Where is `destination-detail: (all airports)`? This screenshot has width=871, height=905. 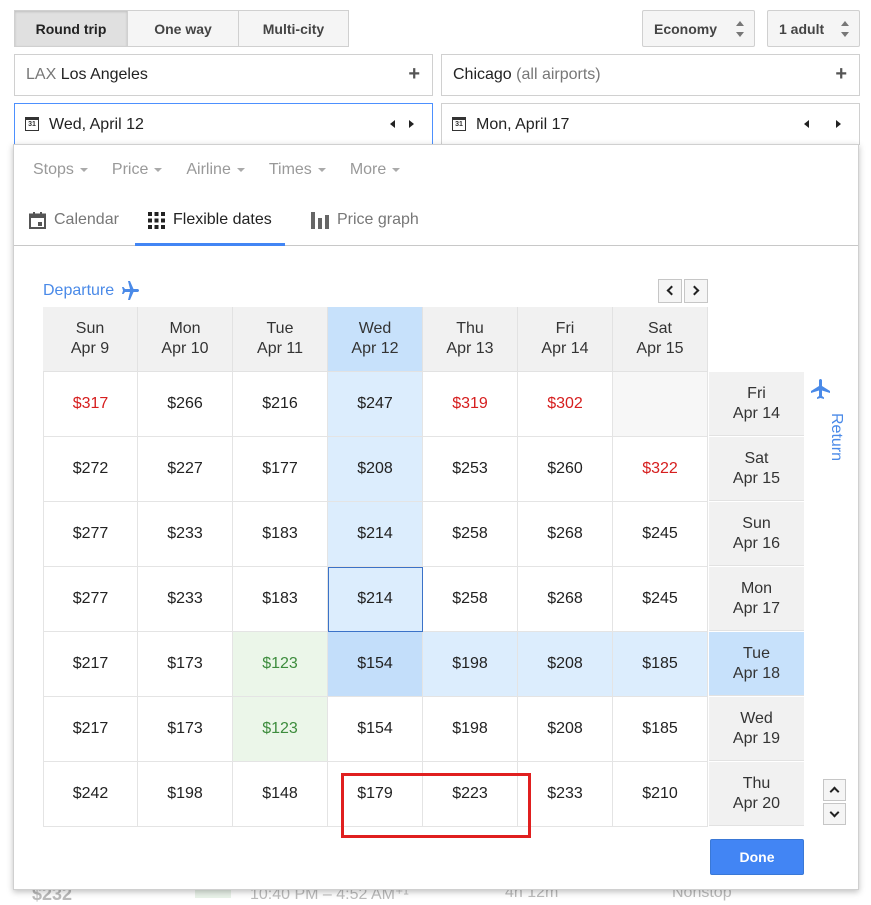
destination-detail: (all airports) is located at coordinates (558, 74).